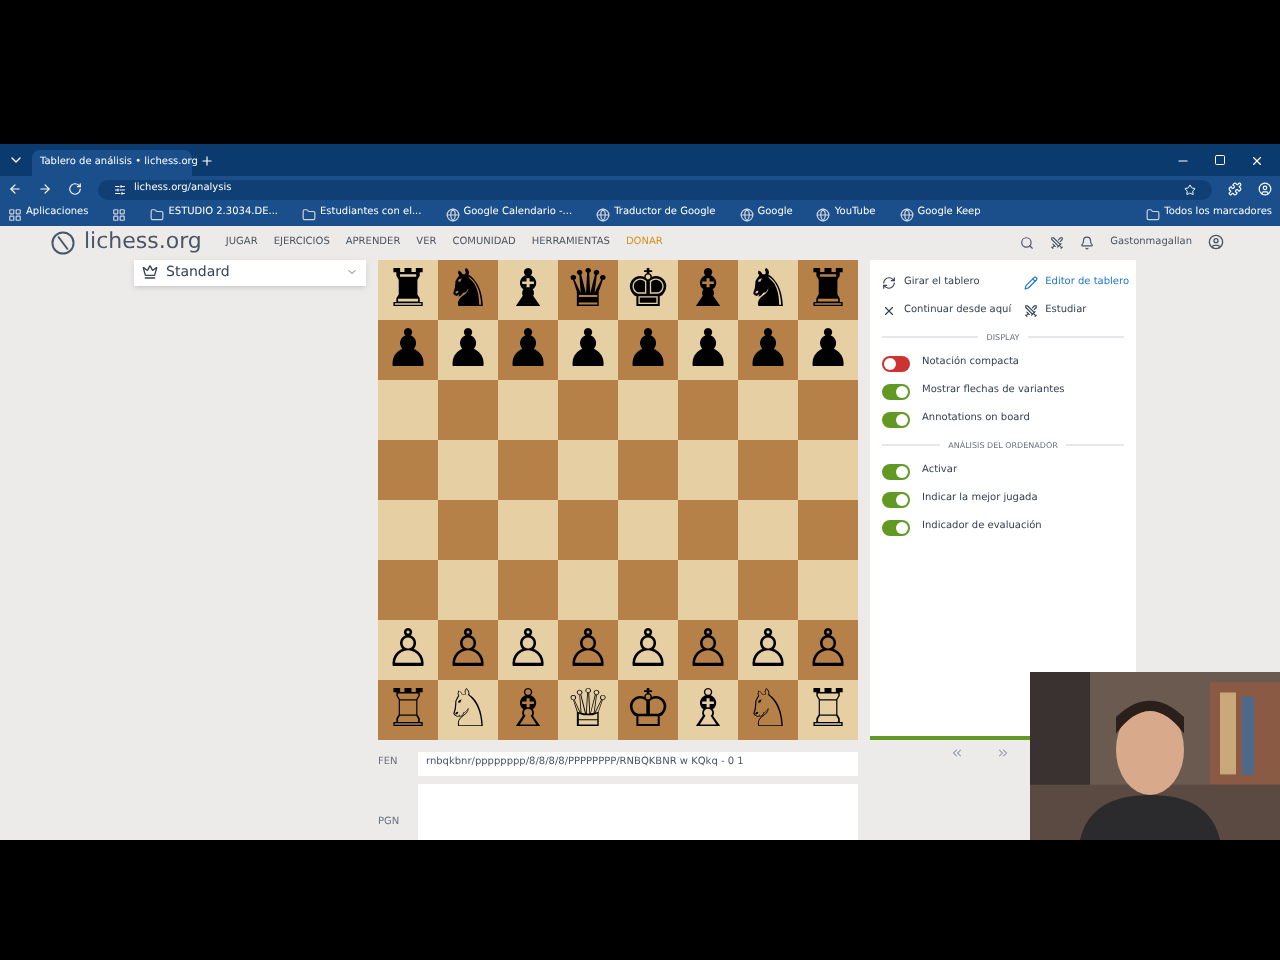 The image size is (1280, 960). What do you see at coordinates (957, 752) in the screenshot?
I see `first-move-icon` at bounding box center [957, 752].